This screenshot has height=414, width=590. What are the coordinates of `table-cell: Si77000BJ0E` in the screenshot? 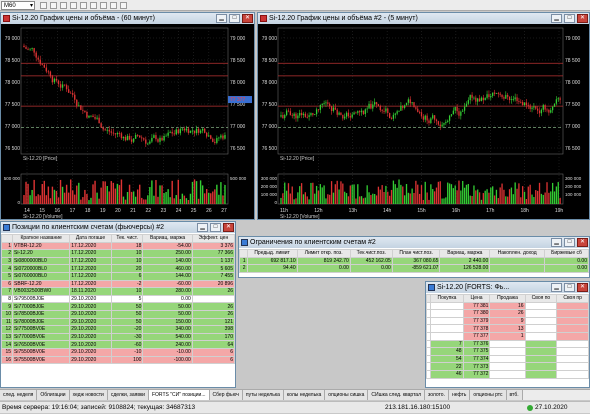 It's located at (41, 306).